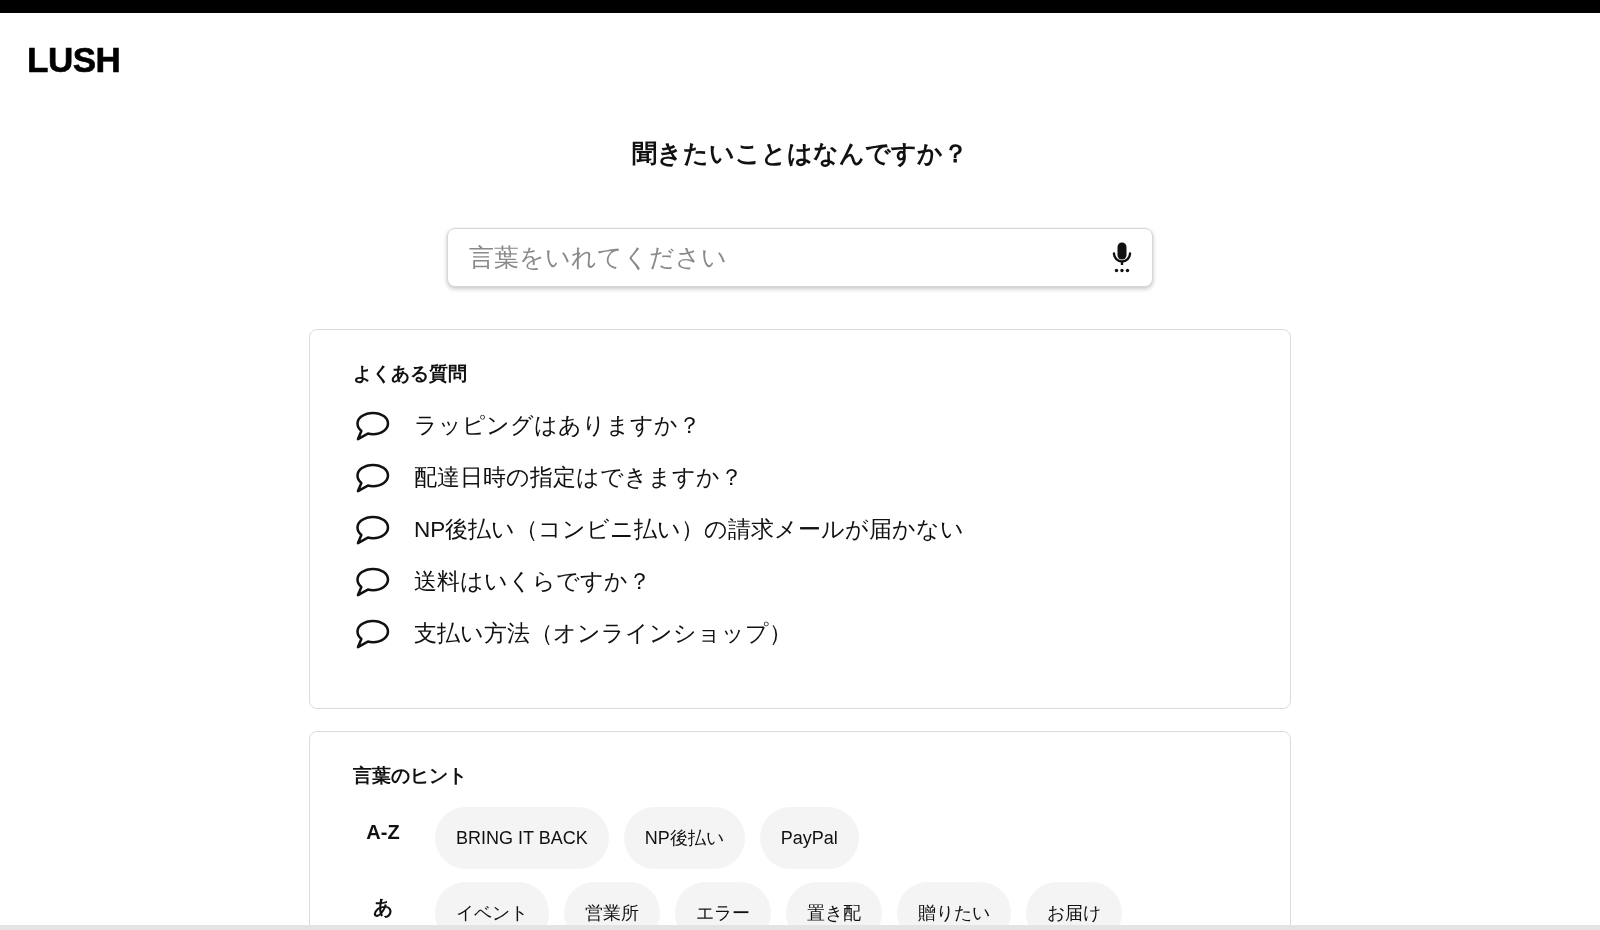 The height and width of the screenshot is (930, 1600). I want to click on group-label: あ, so click(383, 907).